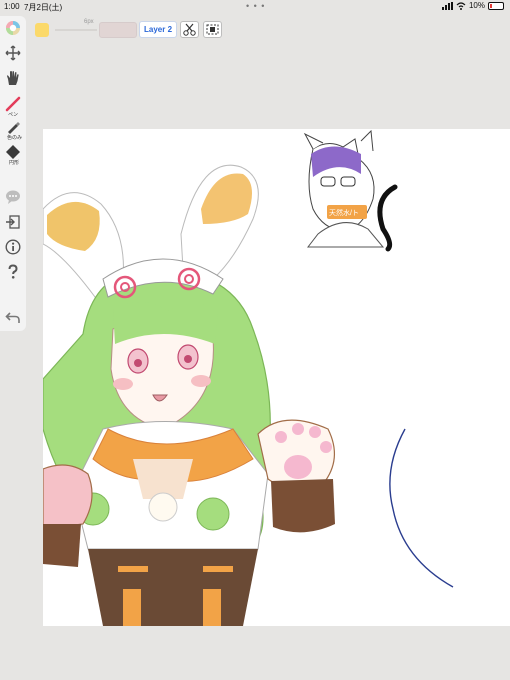 This screenshot has height=680, width=510. I want to click on sign-text: 天然水/ト, so click(344, 212).